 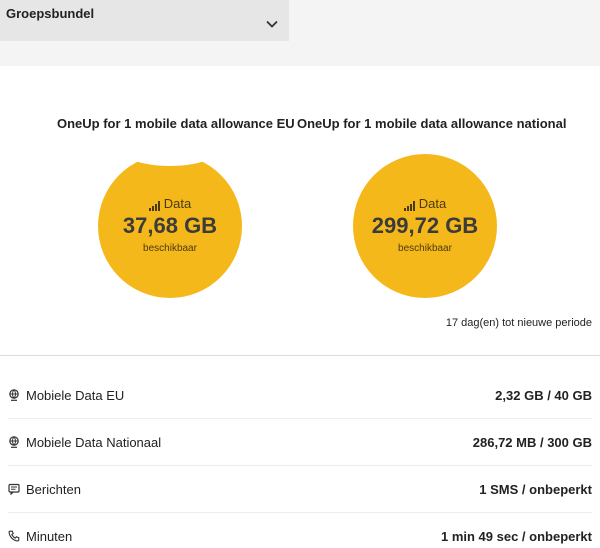 I want to click on period-remaining: 17 dag(en) tot nieuwe periode, so click(x=518, y=323).